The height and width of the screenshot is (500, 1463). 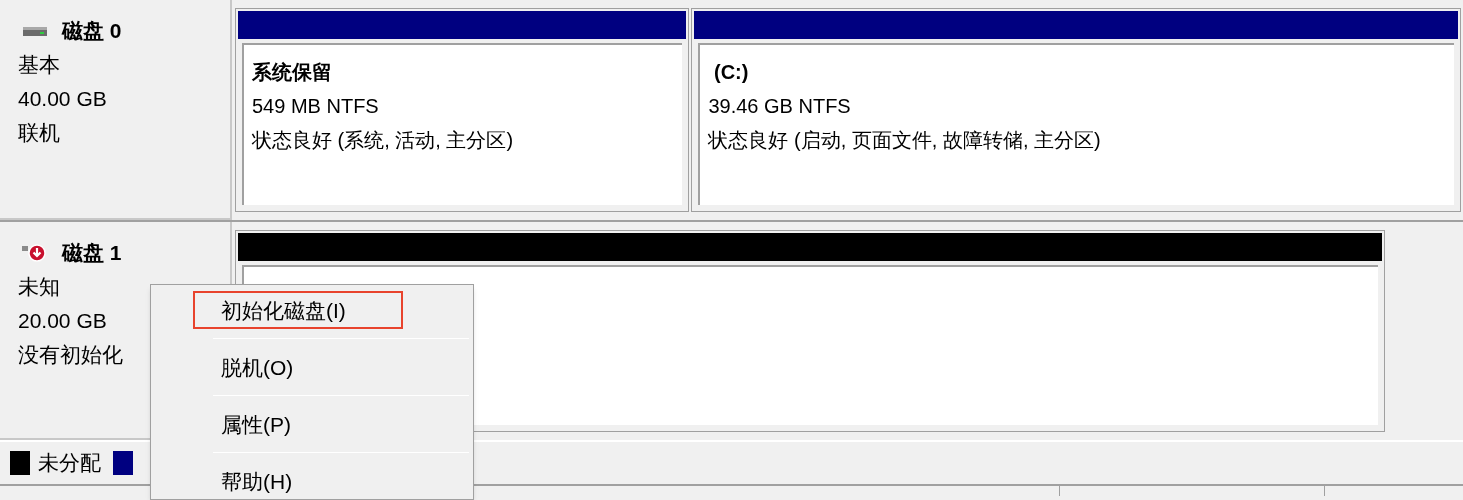 I want to click on disk-name: 磁盘 1, so click(x=92, y=253).